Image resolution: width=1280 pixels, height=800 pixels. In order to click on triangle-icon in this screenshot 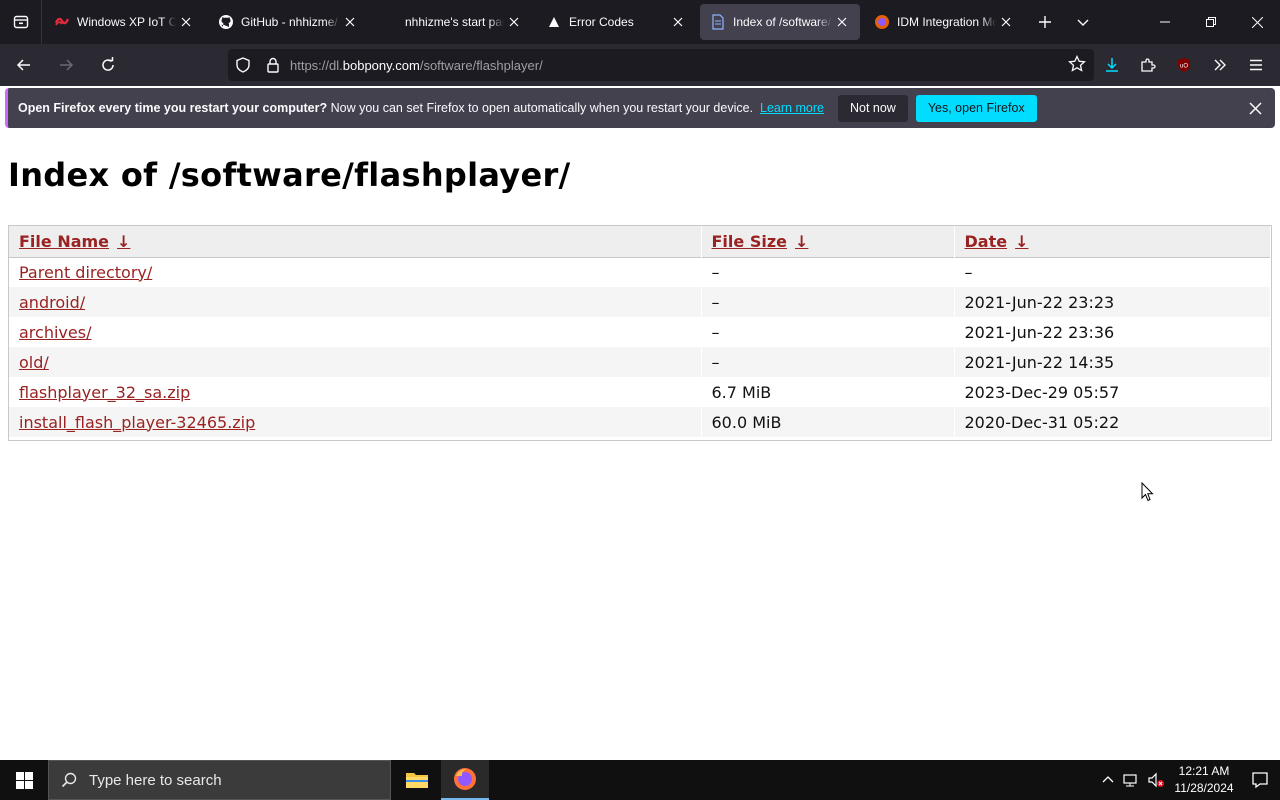, I will do `click(554, 22)`.